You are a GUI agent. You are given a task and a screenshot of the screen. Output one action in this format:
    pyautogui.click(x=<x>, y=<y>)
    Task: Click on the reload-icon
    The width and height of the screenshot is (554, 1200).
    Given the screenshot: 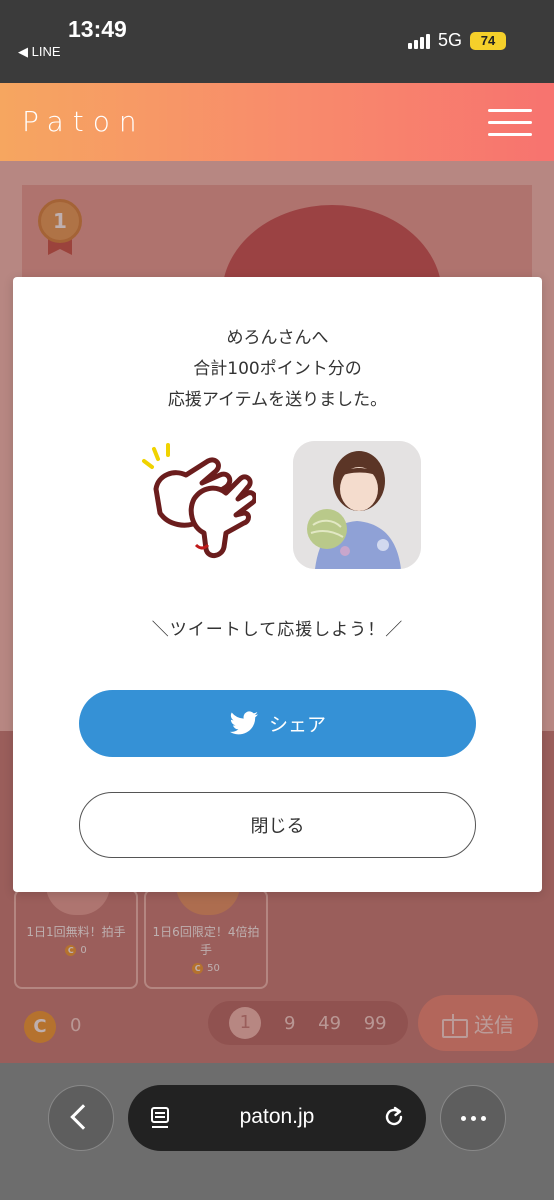 What is the action you would take?
    pyautogui.click(x=394, y=1117)
    